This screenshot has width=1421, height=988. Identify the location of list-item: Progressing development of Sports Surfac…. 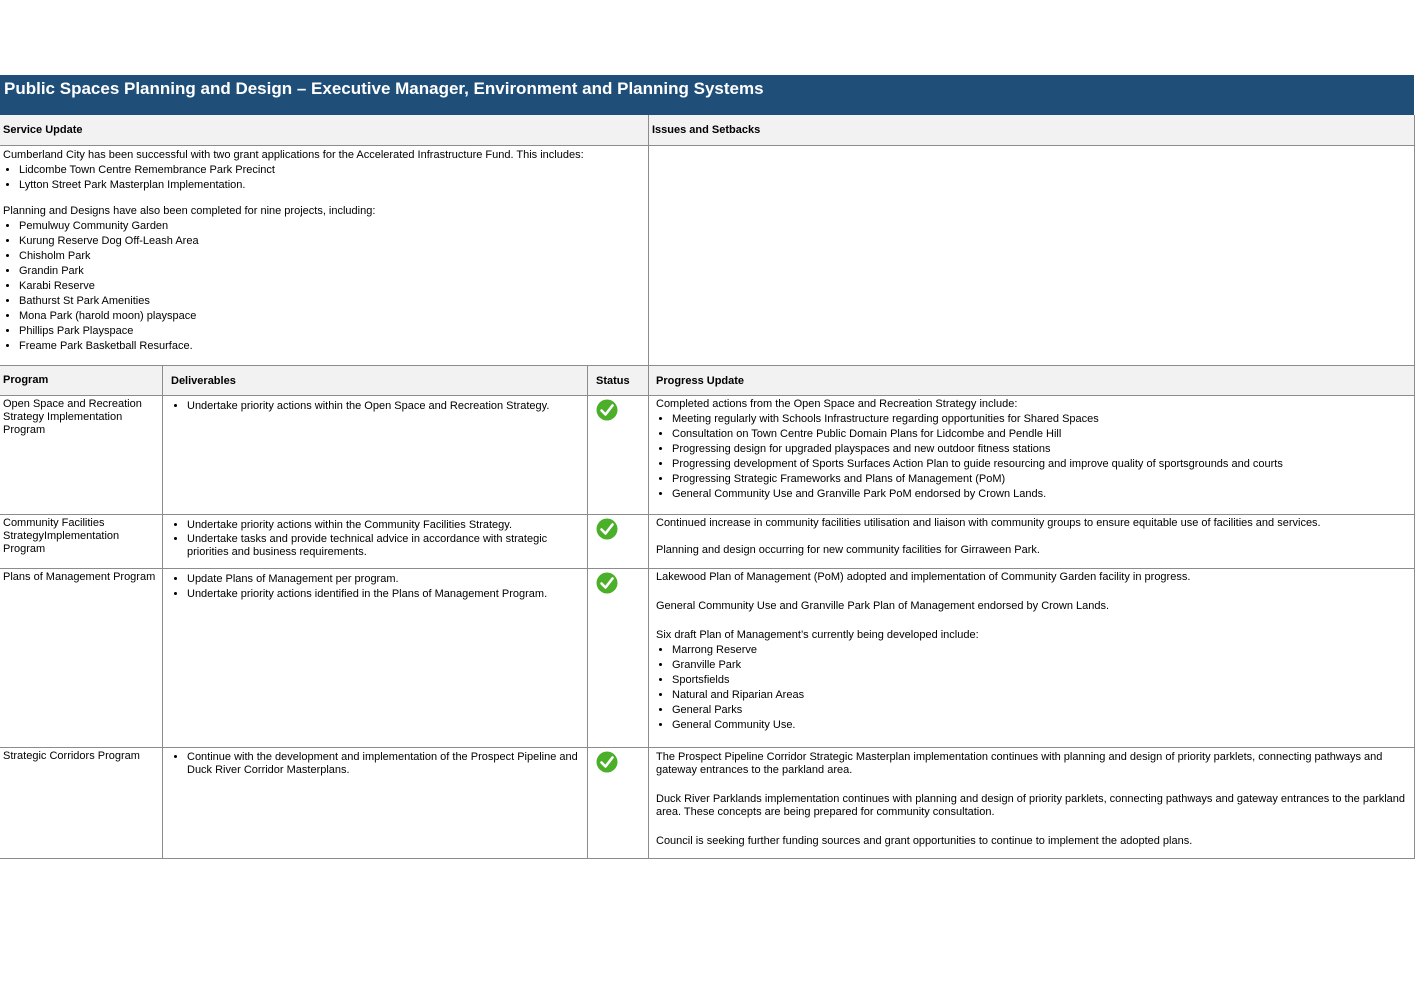
(1041, 464).